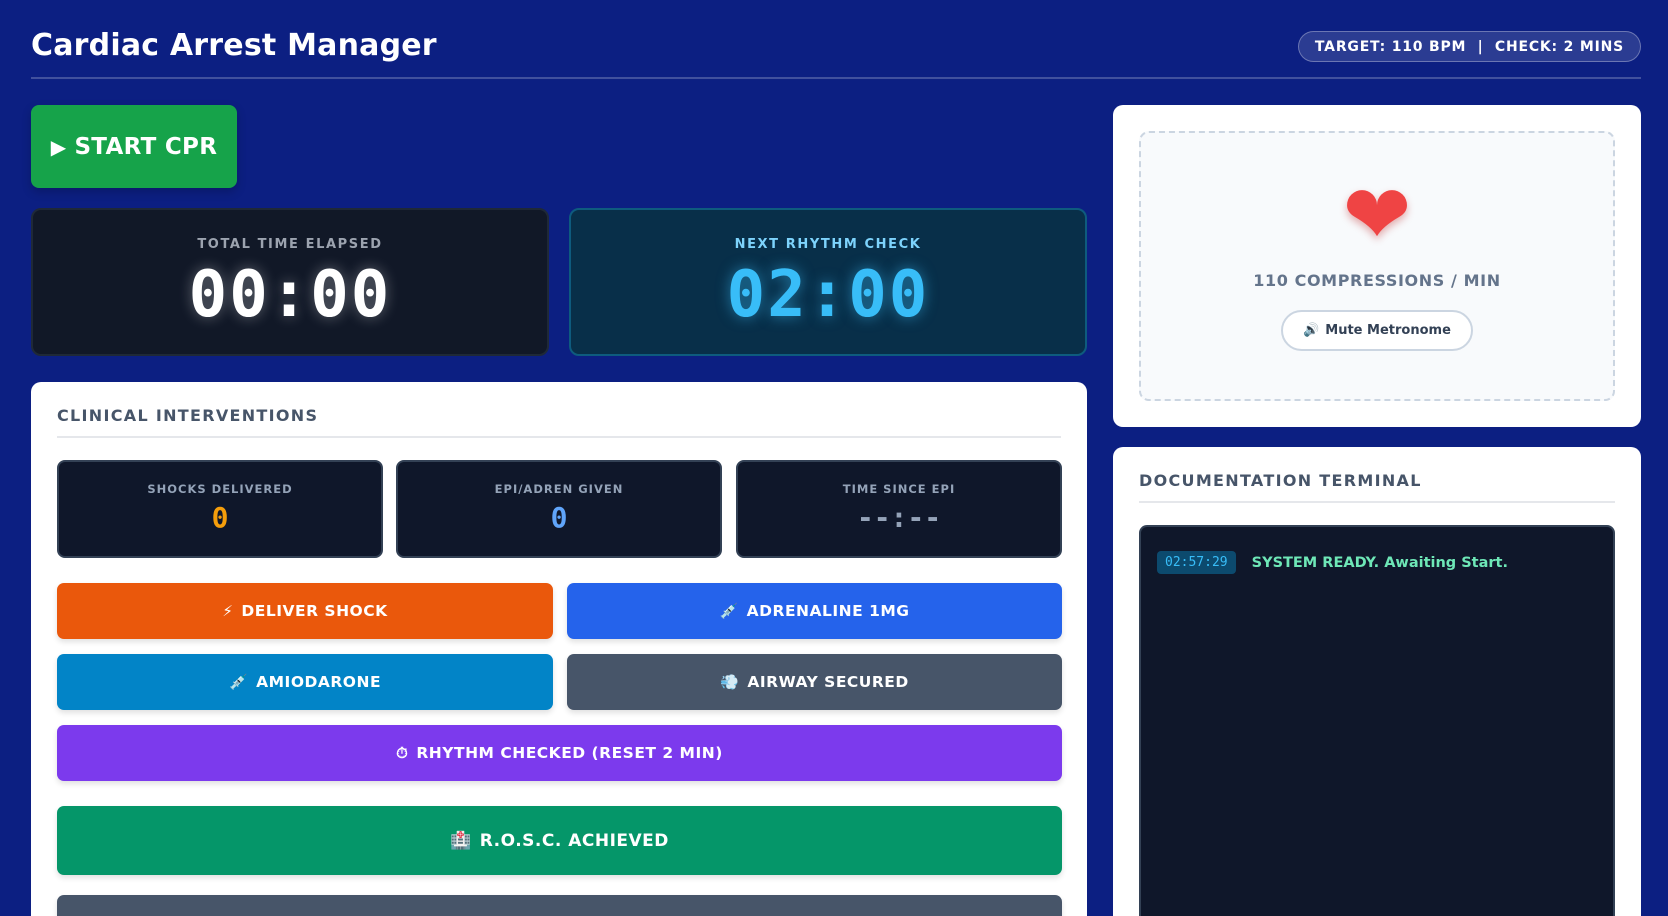 The height and width of the screenshot is (916, 1668). I want to click on stat-epi-value: 0, so click(559, 517).